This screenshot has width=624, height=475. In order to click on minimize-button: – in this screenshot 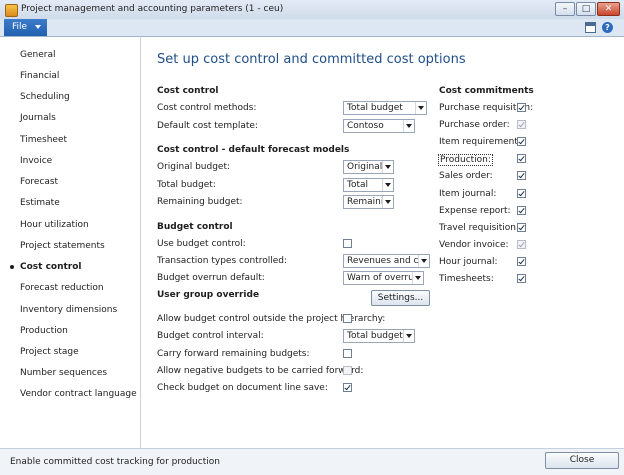, I will do `click(565, 9)`.